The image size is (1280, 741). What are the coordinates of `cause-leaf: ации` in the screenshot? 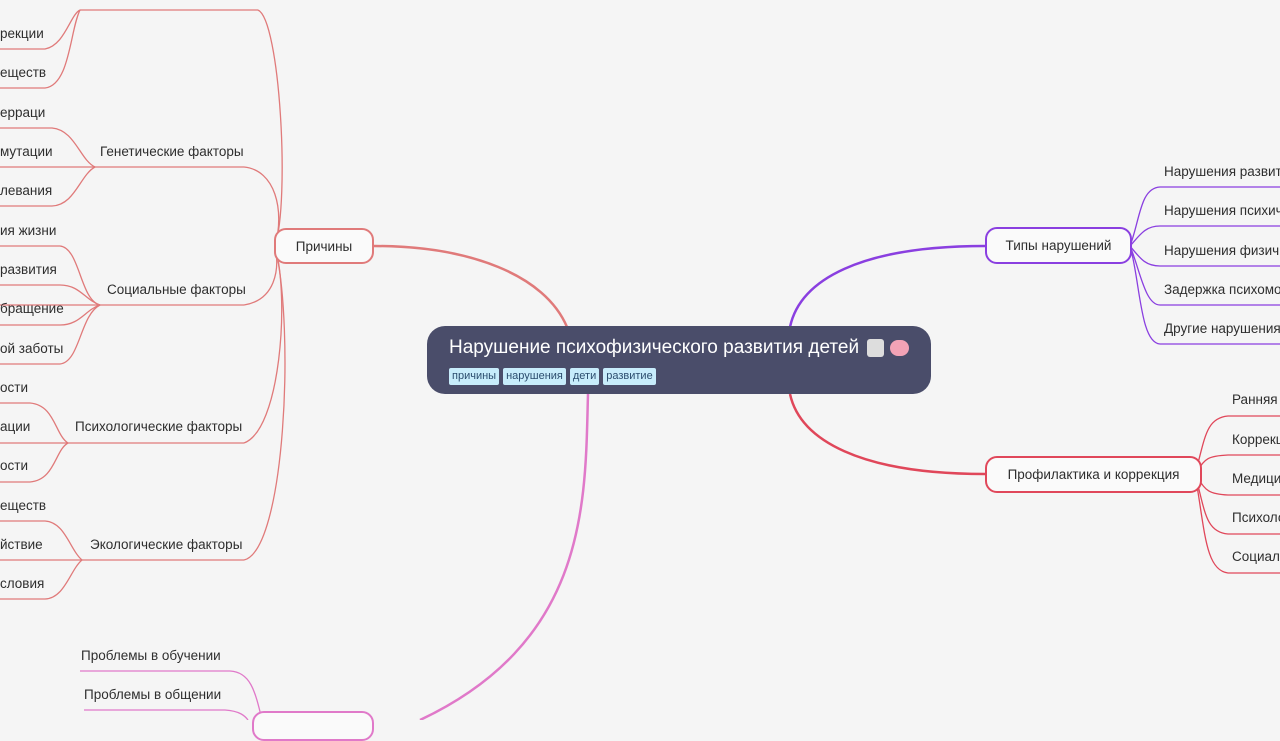 It's located at (15, 427).